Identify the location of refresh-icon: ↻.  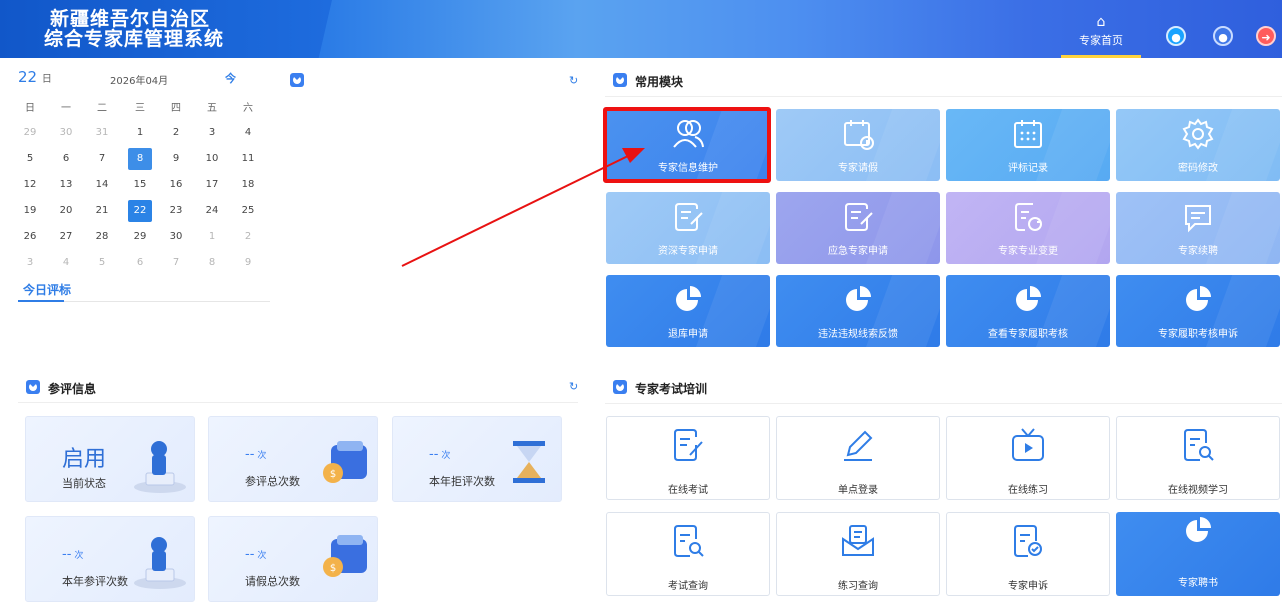
(573, 386).